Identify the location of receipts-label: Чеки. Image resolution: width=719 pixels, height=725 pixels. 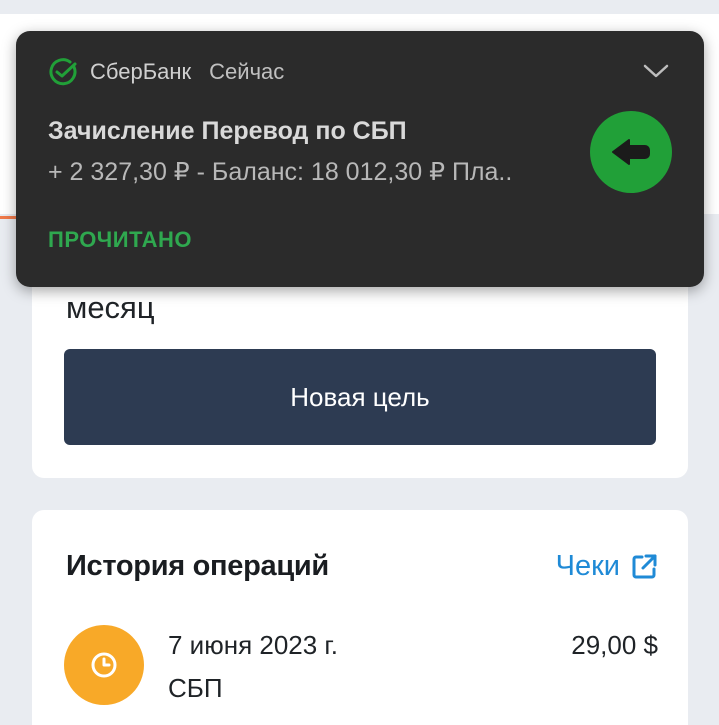
(587, 566).